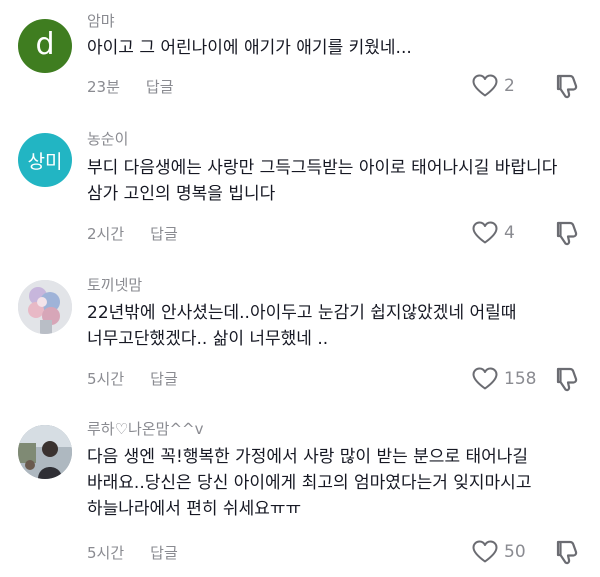  Describe the element at coordinates (132, 233) in the screenshot. I see `comment-meta: 2시간 답글` at that location.